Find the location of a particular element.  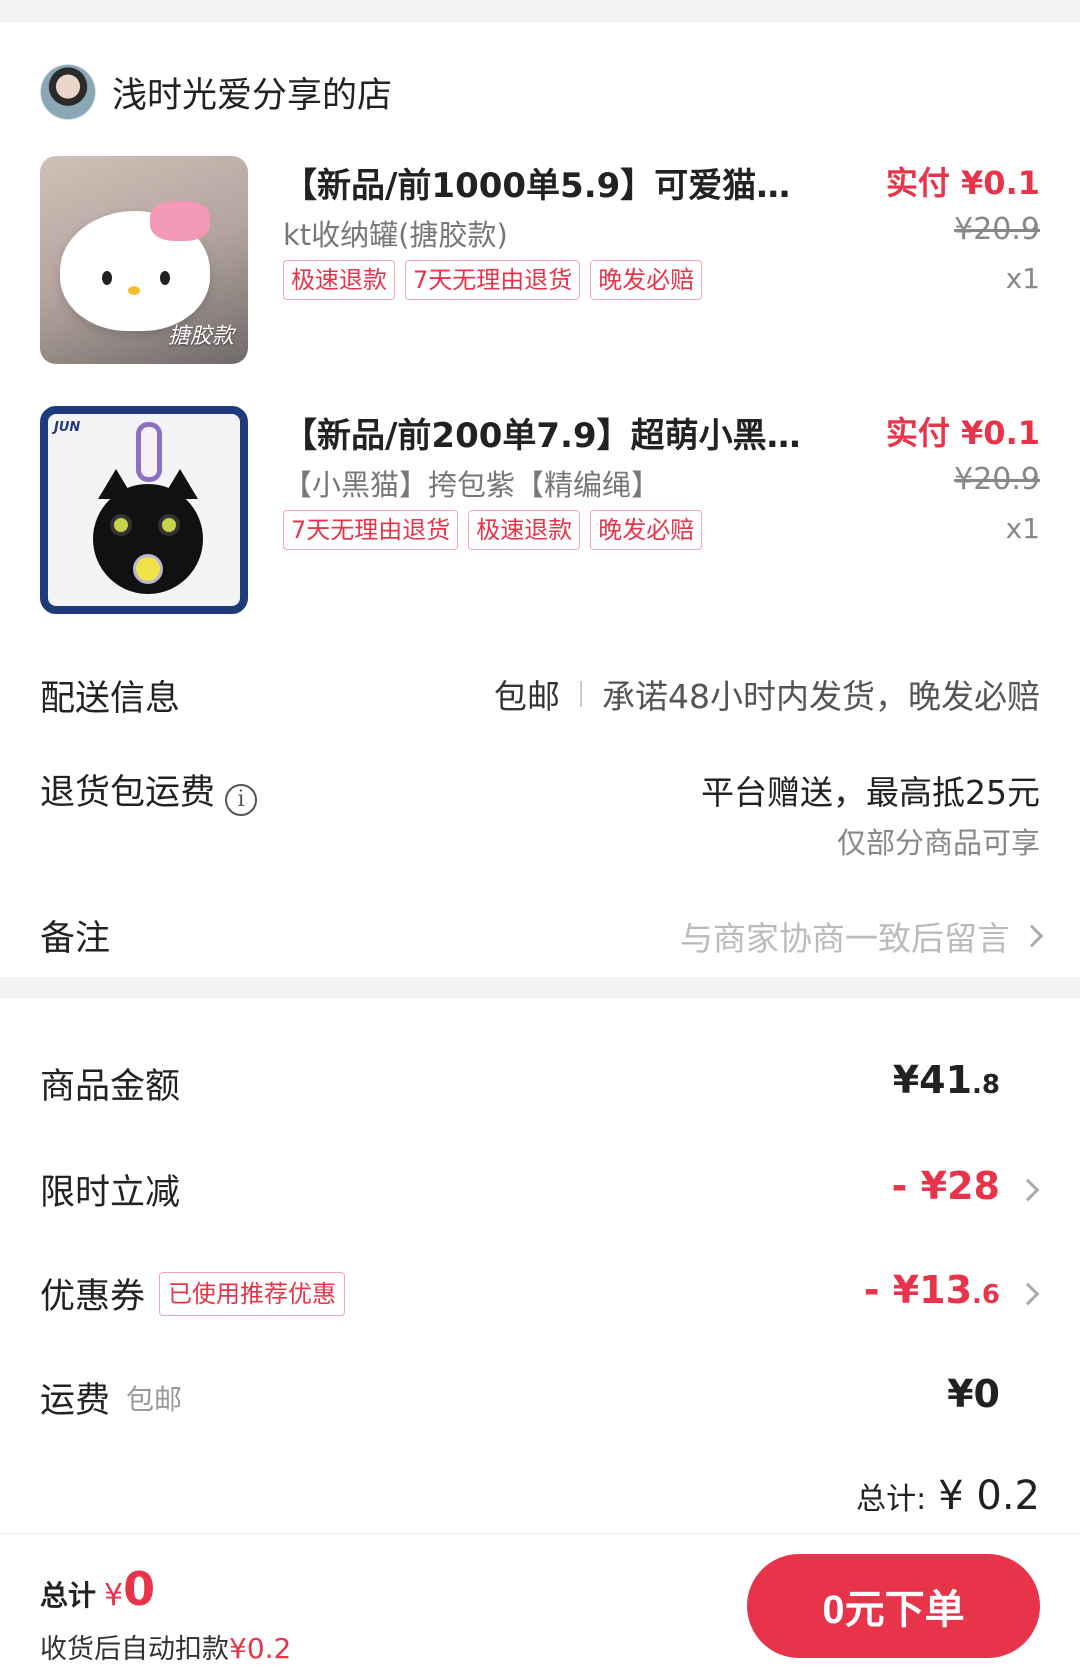

limited-discount-label: 限时立减 is located at coordinates (110, 1193).